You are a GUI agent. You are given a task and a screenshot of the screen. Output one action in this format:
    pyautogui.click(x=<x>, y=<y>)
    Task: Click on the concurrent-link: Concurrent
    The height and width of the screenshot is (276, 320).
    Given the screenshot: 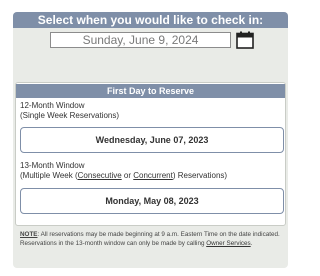 What is the action you would take?
    pyautogui.click(x=153, y=175)
    